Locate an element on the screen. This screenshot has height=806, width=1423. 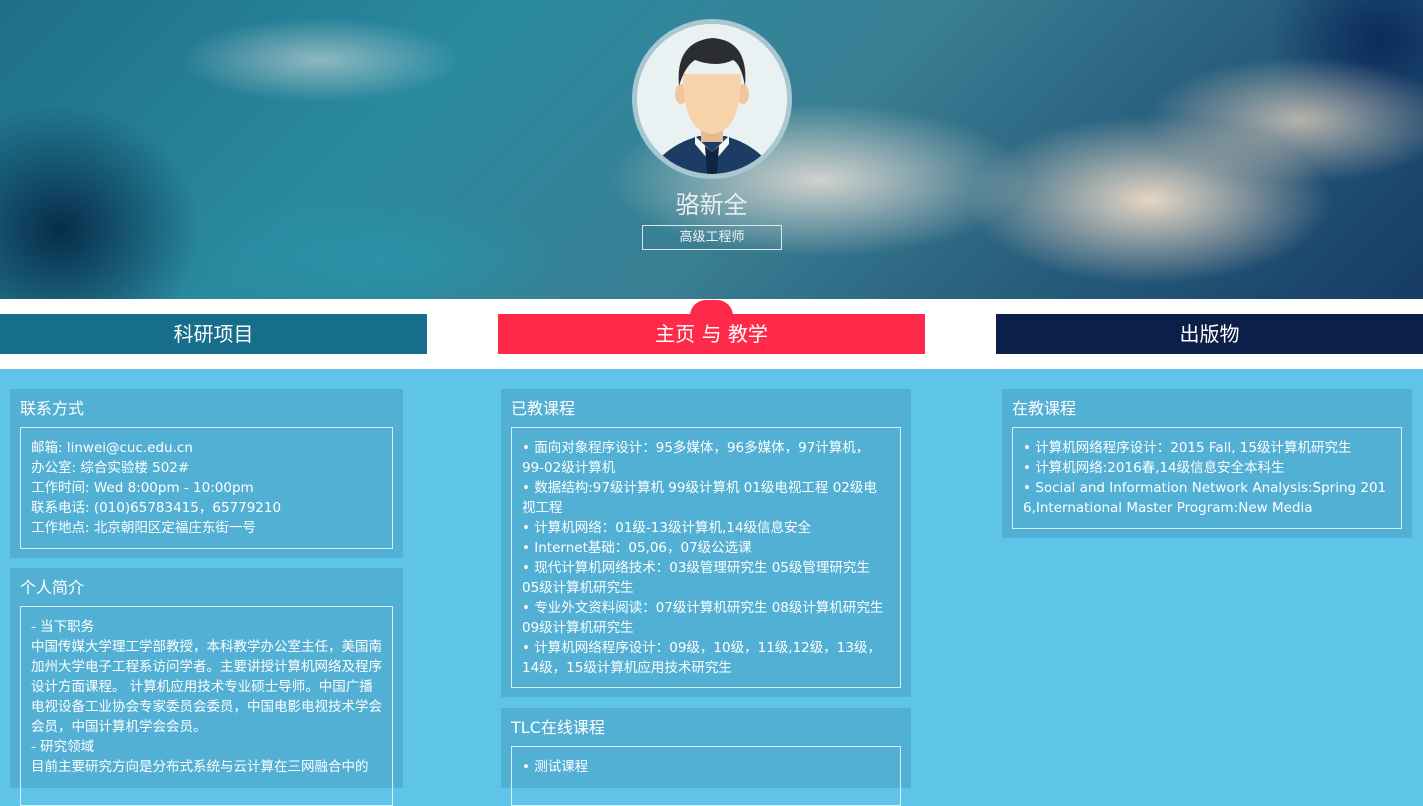
bio-panel-title: 个人简介 is located at coordinates (52, 587).